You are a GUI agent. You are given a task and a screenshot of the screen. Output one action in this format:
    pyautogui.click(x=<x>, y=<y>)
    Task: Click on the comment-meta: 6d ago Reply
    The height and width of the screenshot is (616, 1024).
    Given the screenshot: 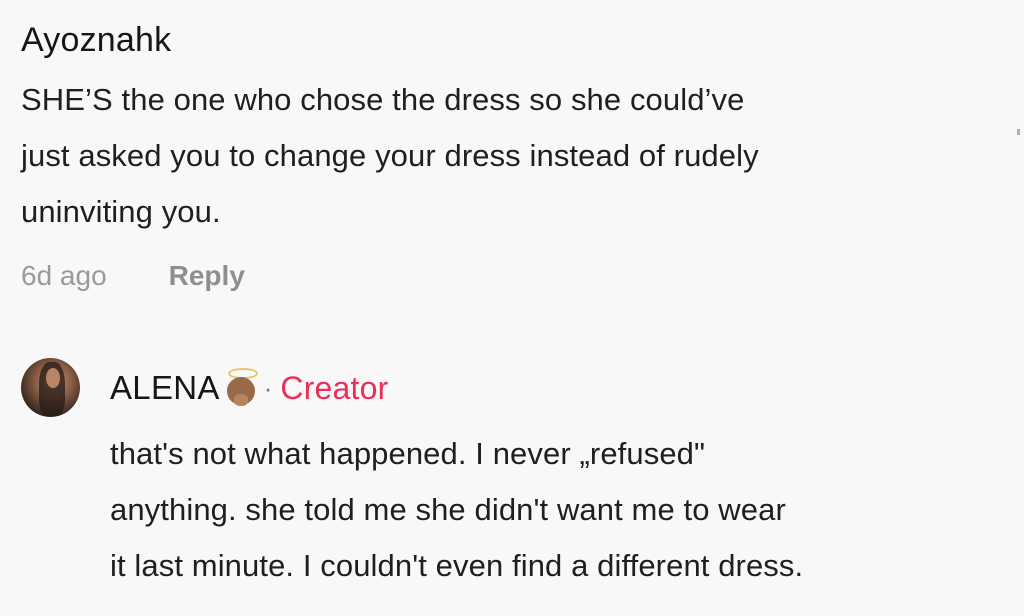 What is the action you would take?
    pyautogui.click(x=511, y=276)
    